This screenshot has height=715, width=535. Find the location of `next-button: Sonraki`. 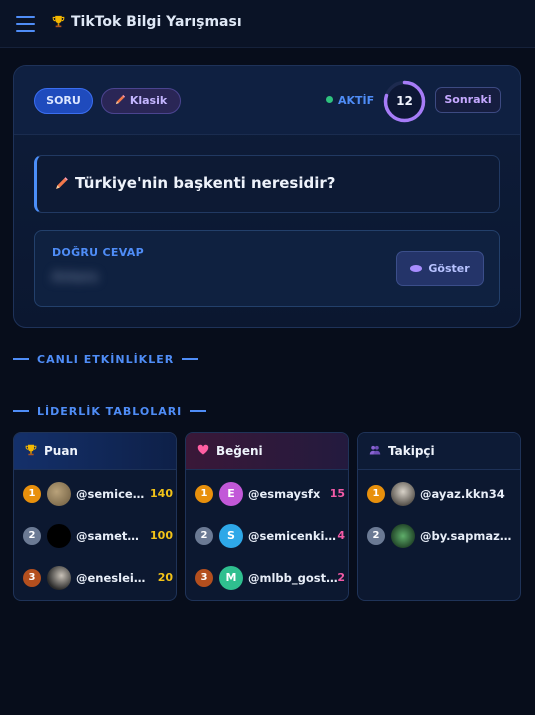

next-button: Sonraki is located at coordinates (468, 100).